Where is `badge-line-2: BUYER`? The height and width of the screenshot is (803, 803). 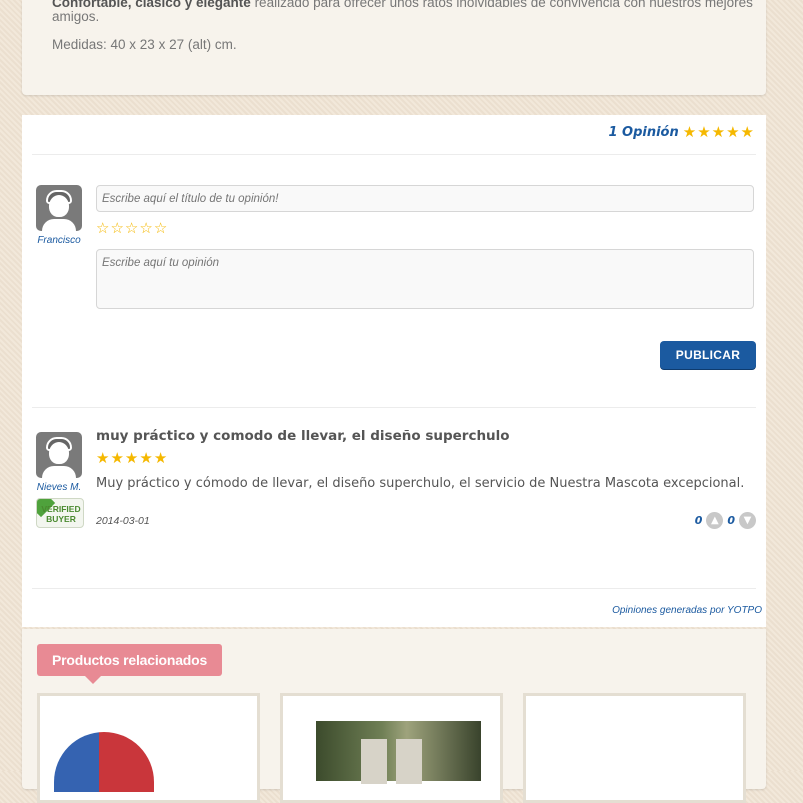 badge-line-2: BUYER is located at coordinates (61, 519).